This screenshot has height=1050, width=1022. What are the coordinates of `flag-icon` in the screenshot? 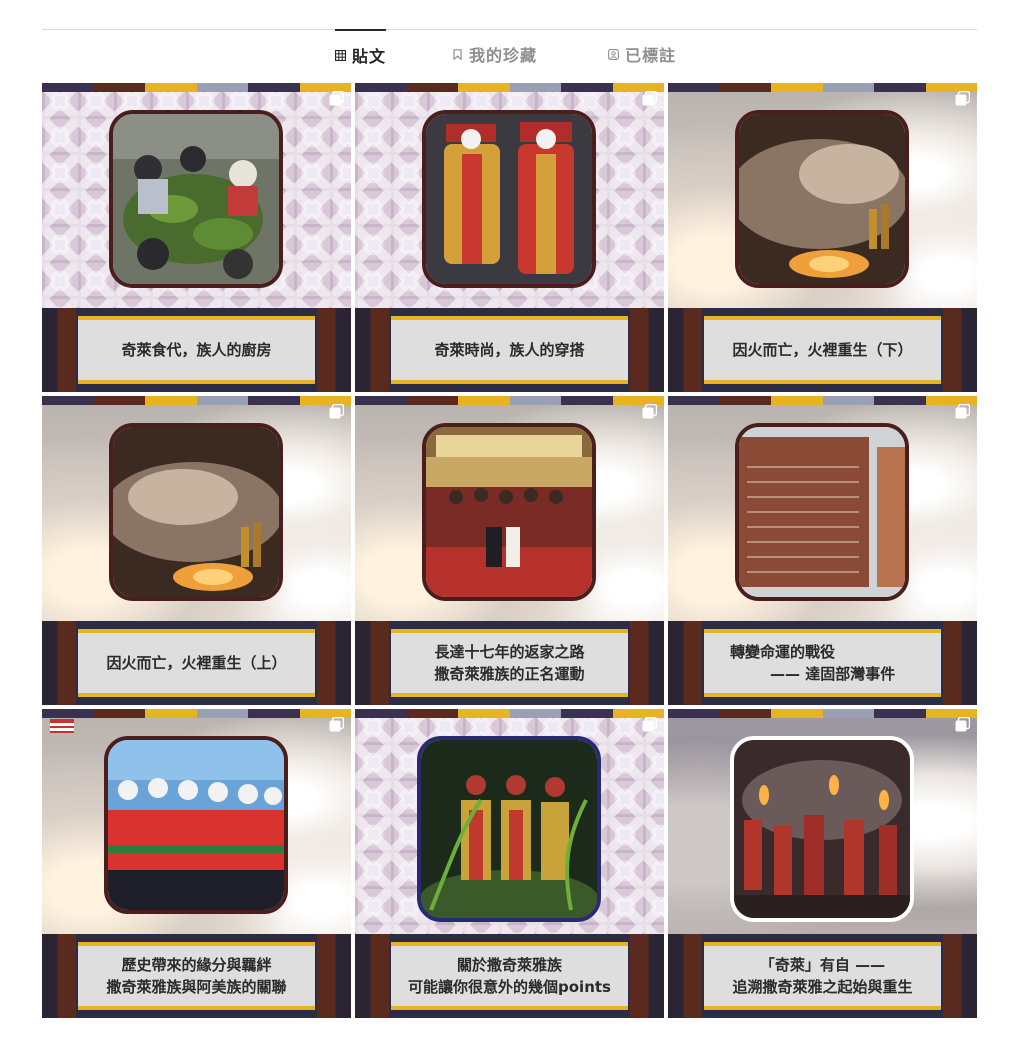 It's located at (62, 726).